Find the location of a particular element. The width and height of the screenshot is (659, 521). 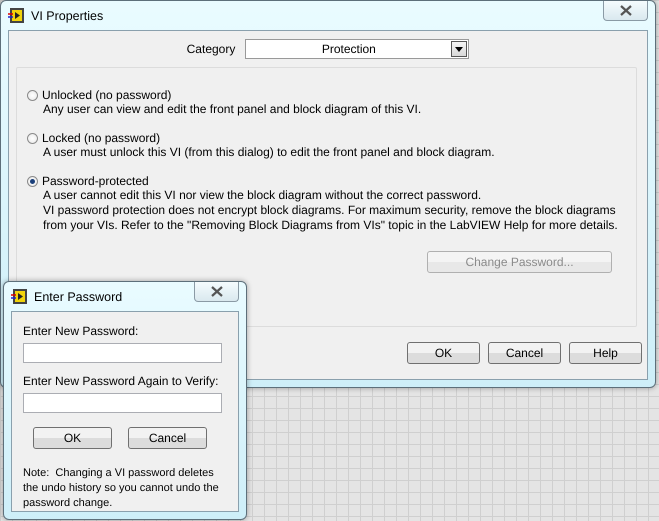

option-description: Any user can view and edit the front panel and block diagram of this VI. is located at coordinates (232, 109).